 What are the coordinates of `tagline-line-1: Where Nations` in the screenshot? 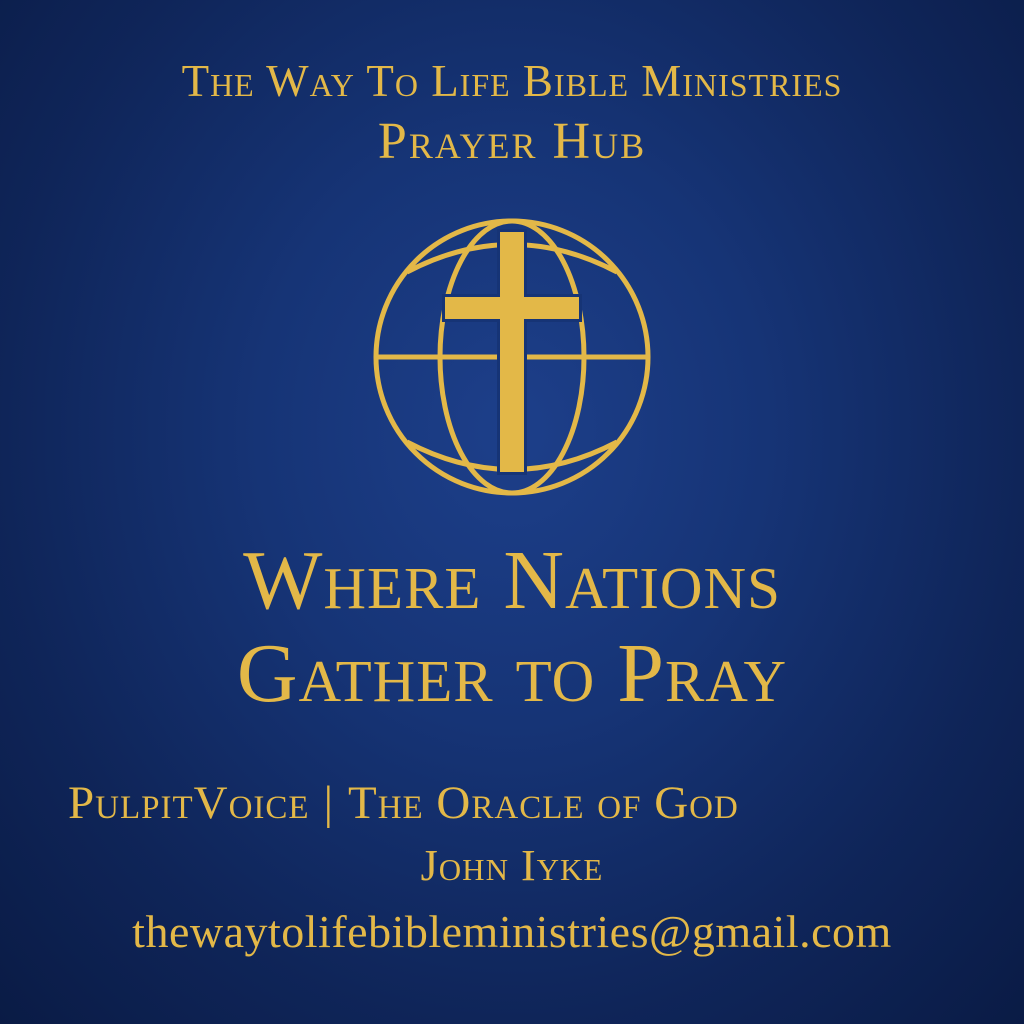 It's located at (512, 580).